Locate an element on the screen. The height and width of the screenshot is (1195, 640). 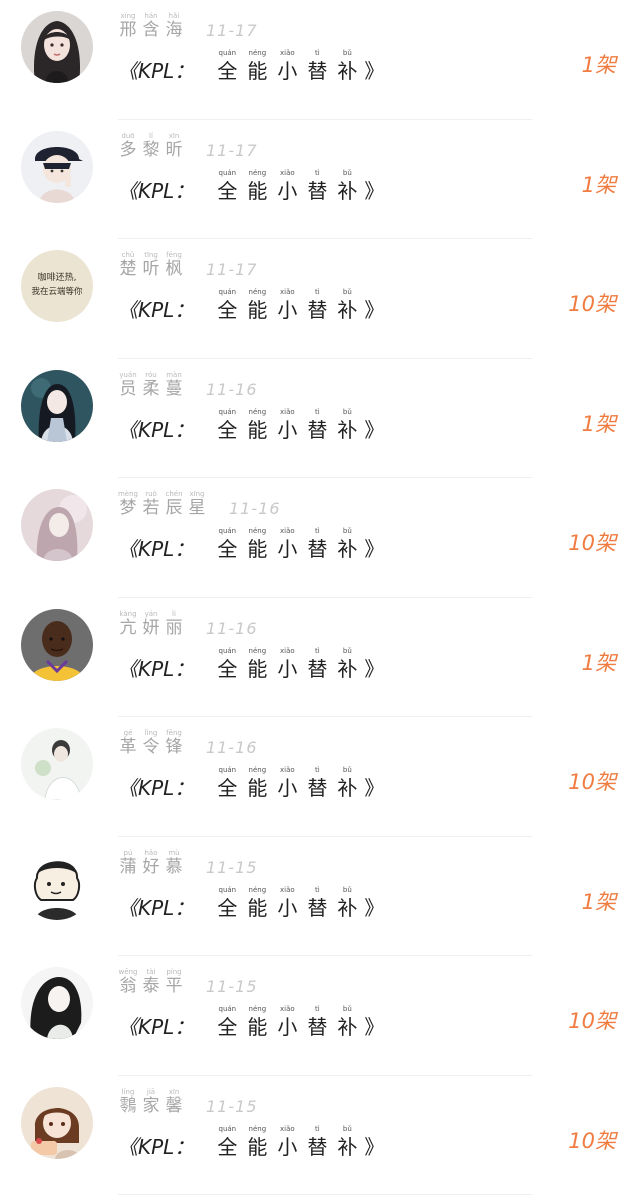
title-pinyin: xiǎo is located at coordinates (287, 889).